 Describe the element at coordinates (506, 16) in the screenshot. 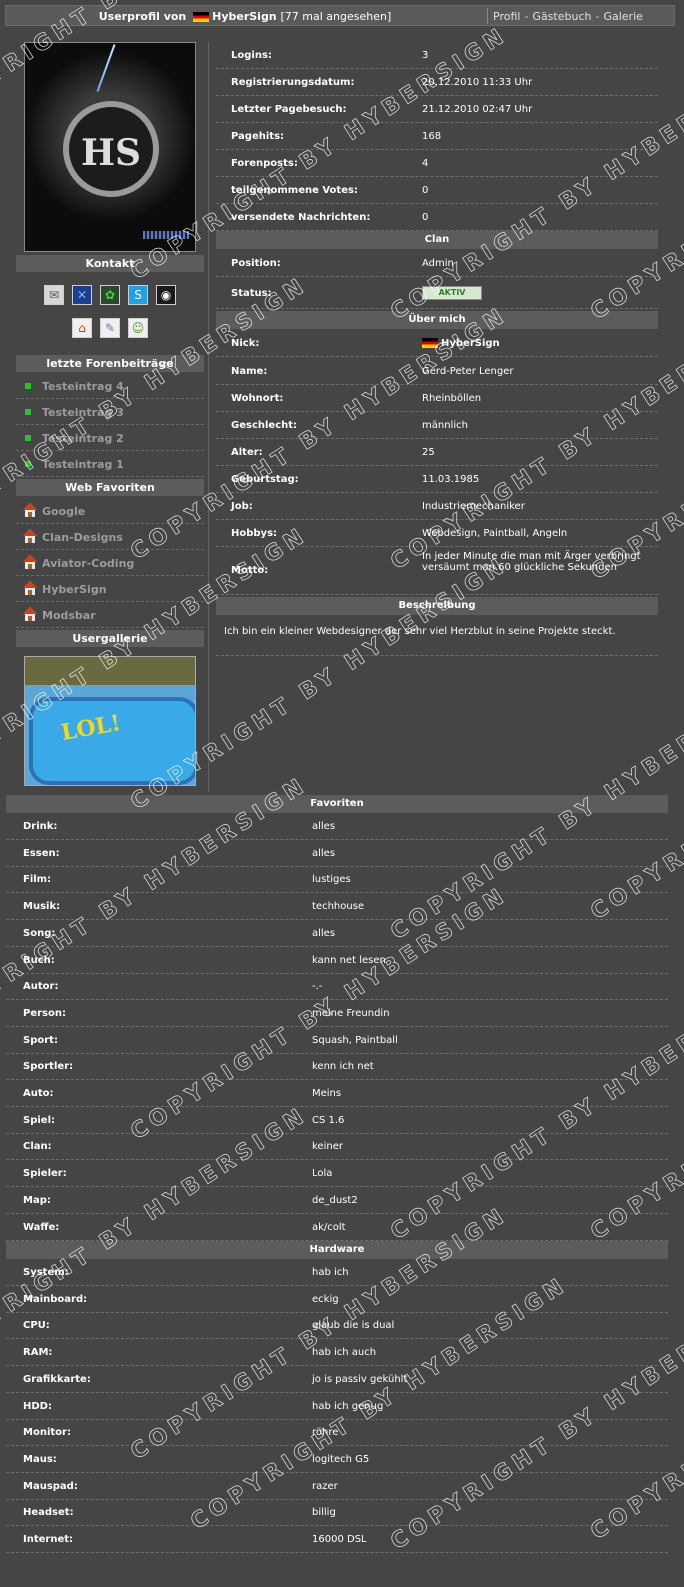

I see `nav-profil-link: Profil` at that location.